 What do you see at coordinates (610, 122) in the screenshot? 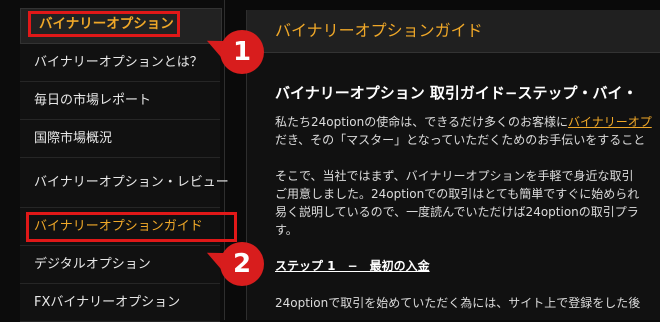
I see `binary-option-link: バイナリーオプ` at bounding box center [610, 122].